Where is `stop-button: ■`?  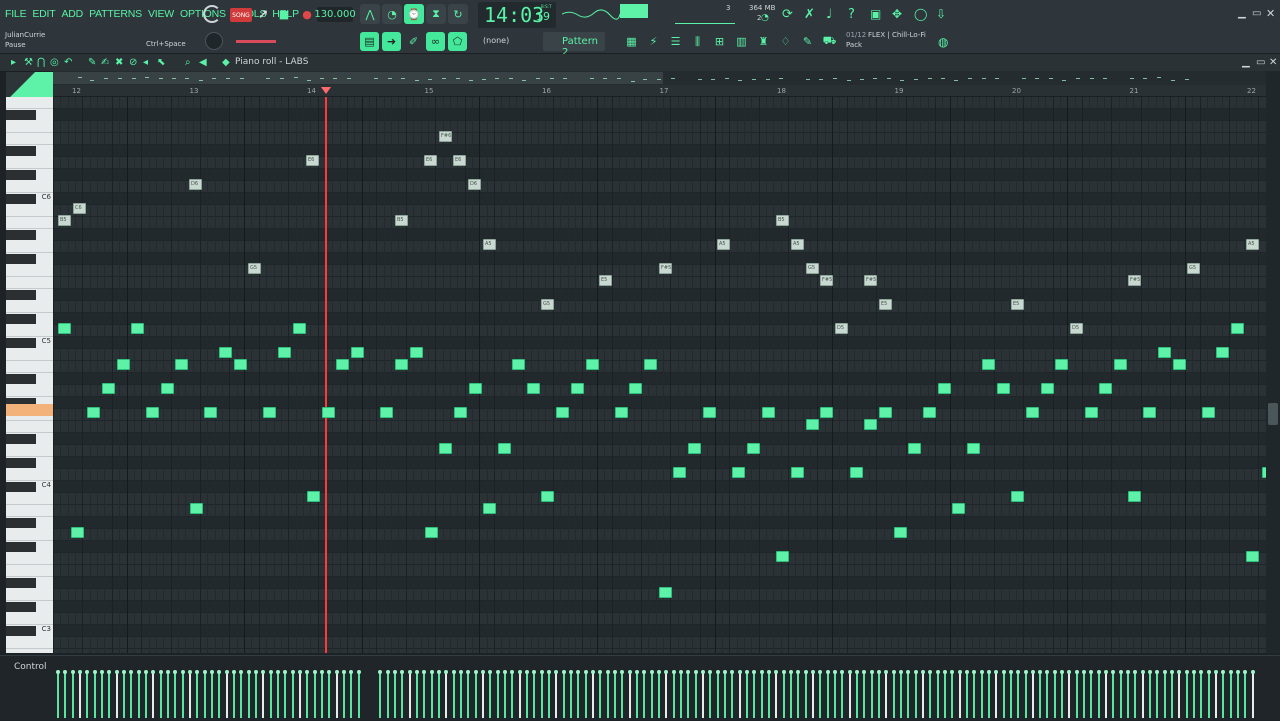
stop-button: ■ is located at coordinates (284, 14).